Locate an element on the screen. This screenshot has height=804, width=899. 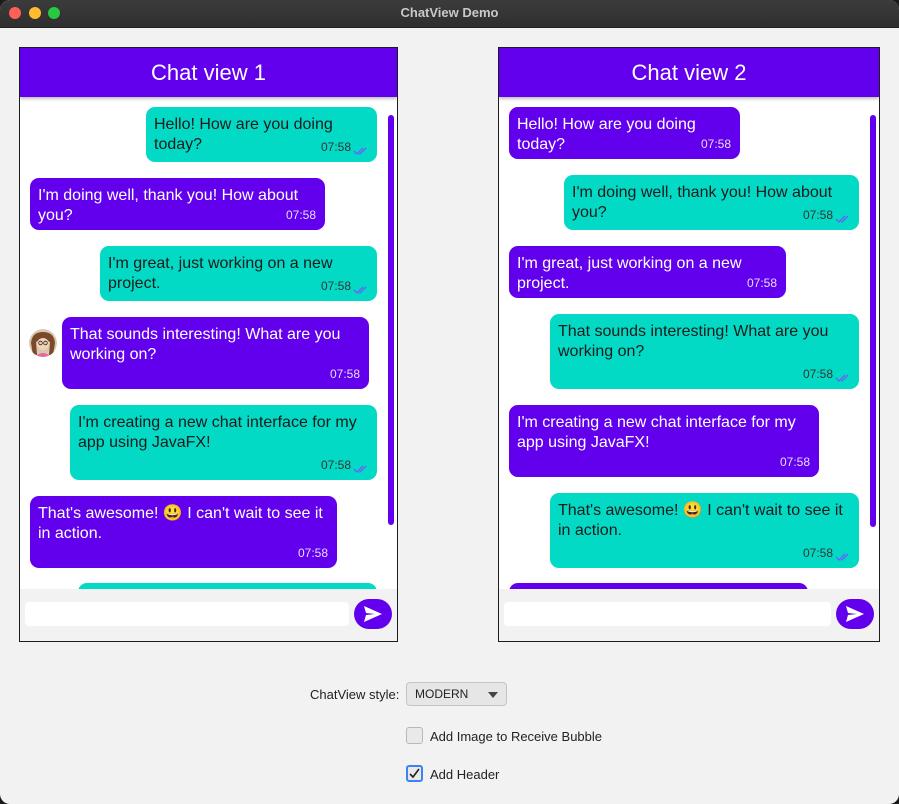
chevron-down-icon is located at coordinates (493, 695).